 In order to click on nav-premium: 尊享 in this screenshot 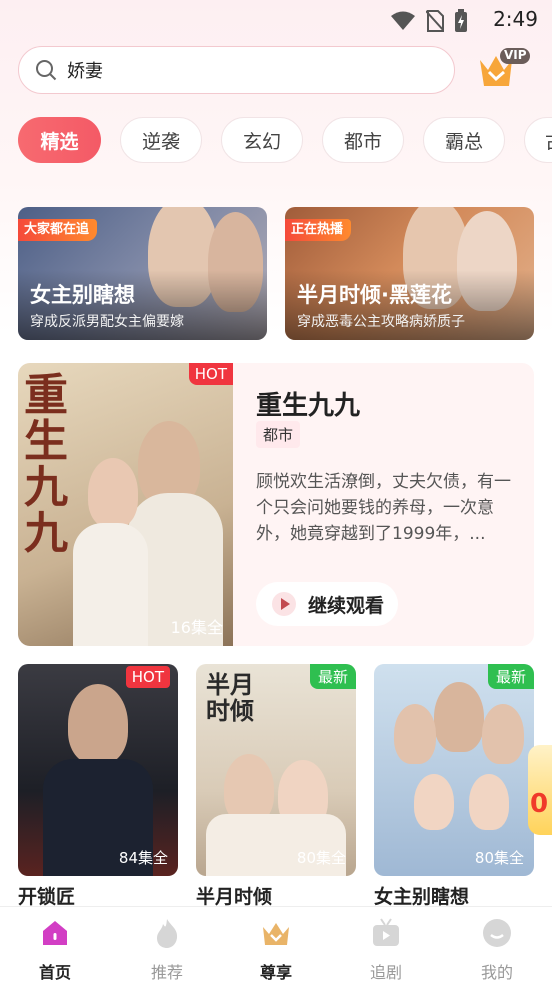, I will do `click(276, 950)`.